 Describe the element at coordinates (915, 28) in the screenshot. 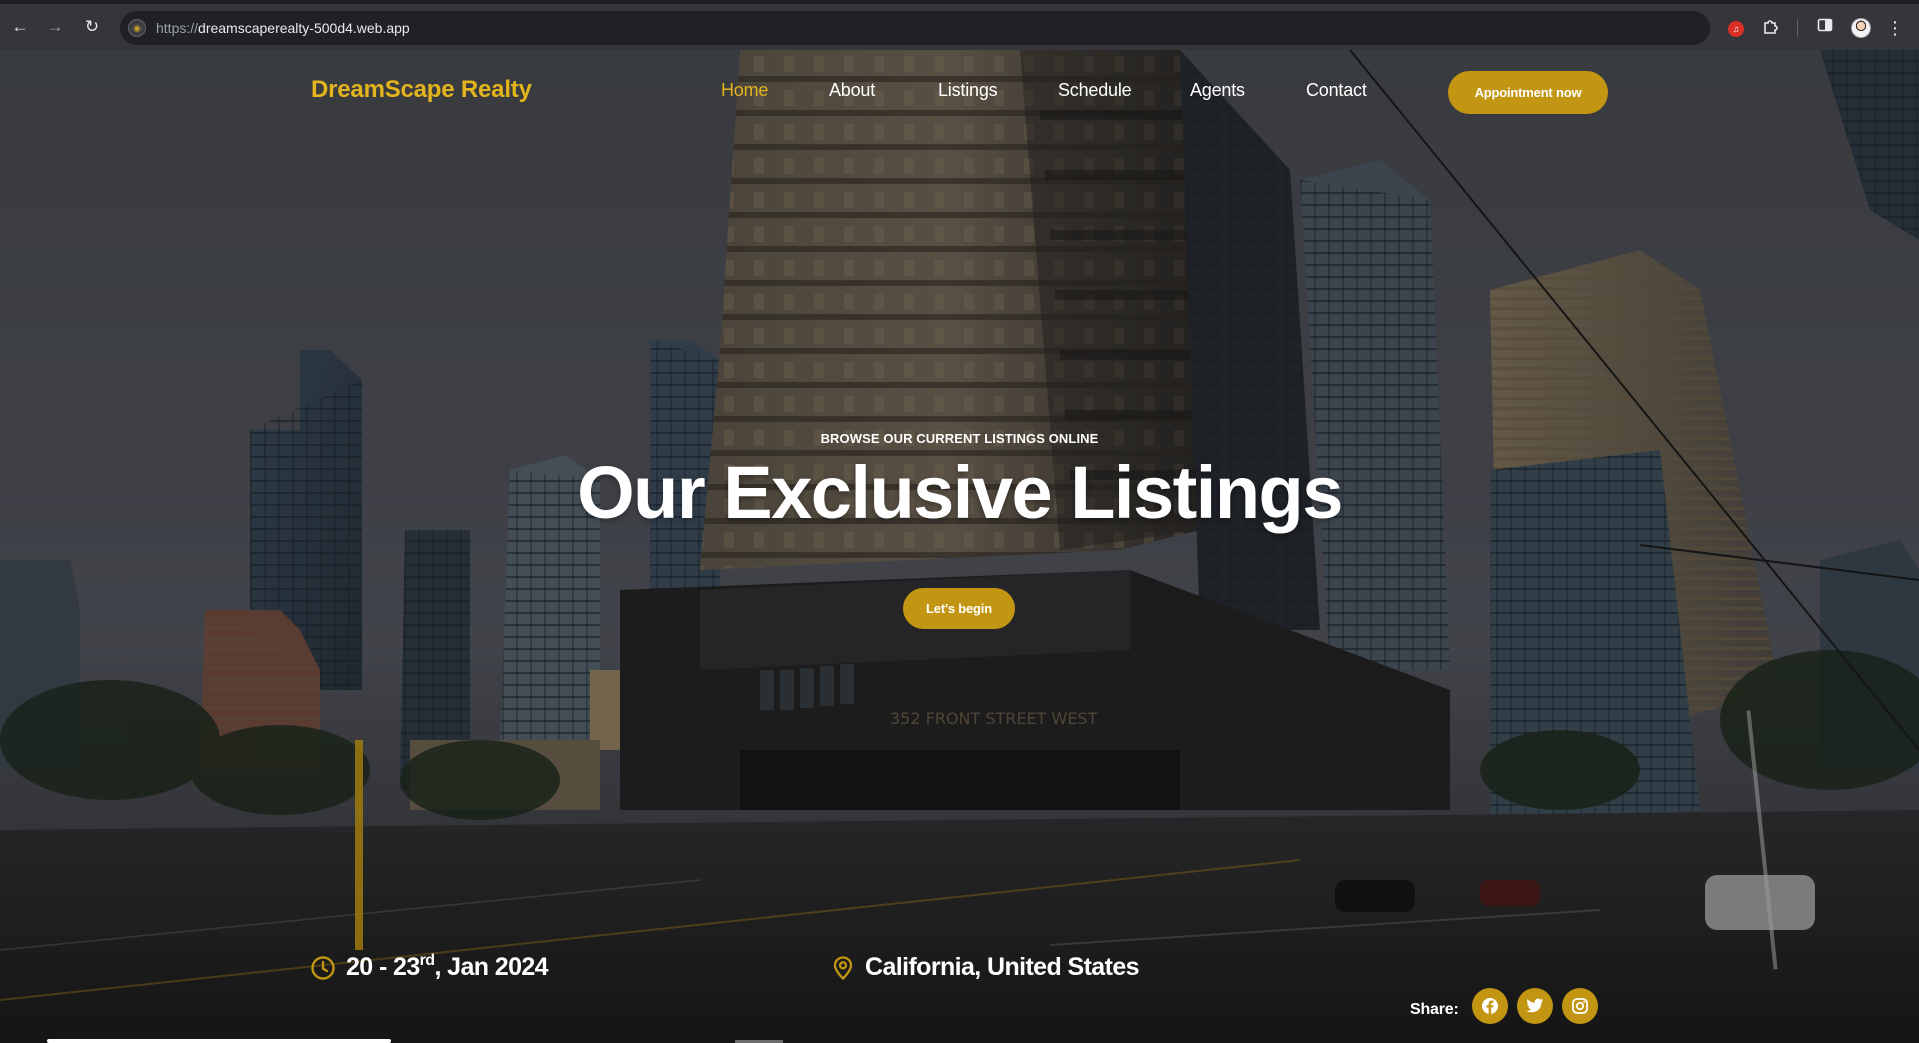

I see `address-bar: ◉ https://dreamscaperealty-500d4.web.app` at that location.